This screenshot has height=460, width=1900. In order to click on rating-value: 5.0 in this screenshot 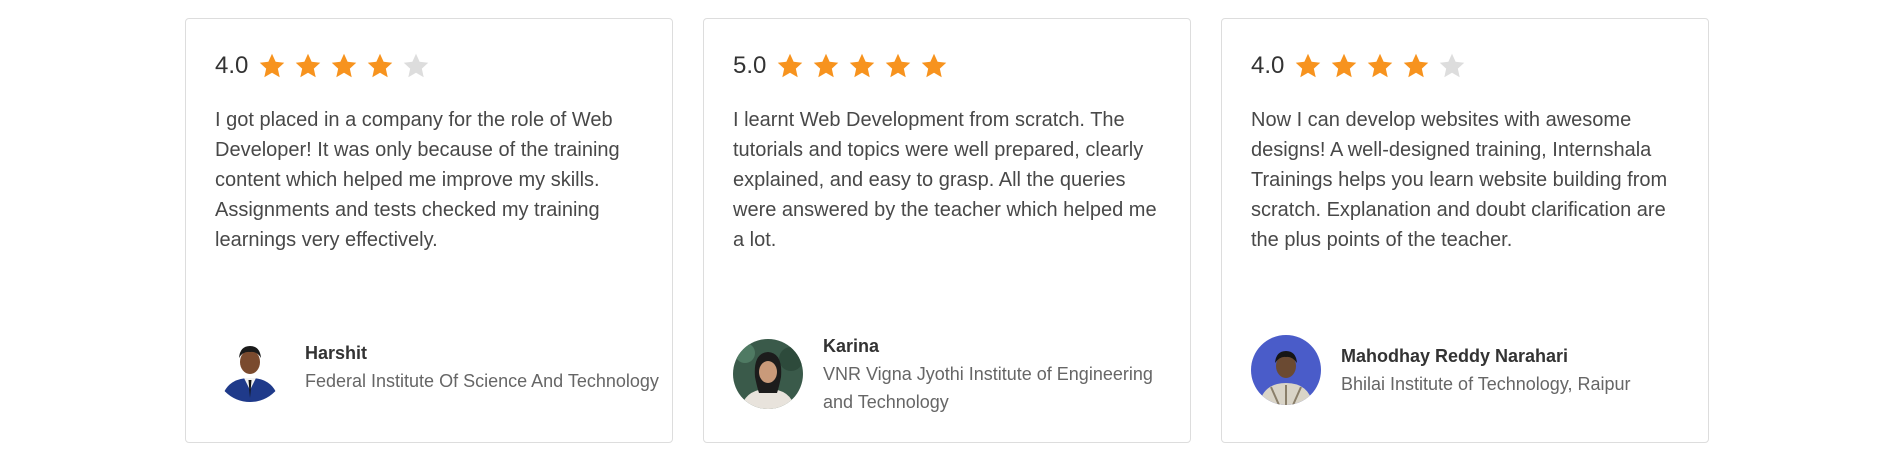, I will do `click(750, 65)`.